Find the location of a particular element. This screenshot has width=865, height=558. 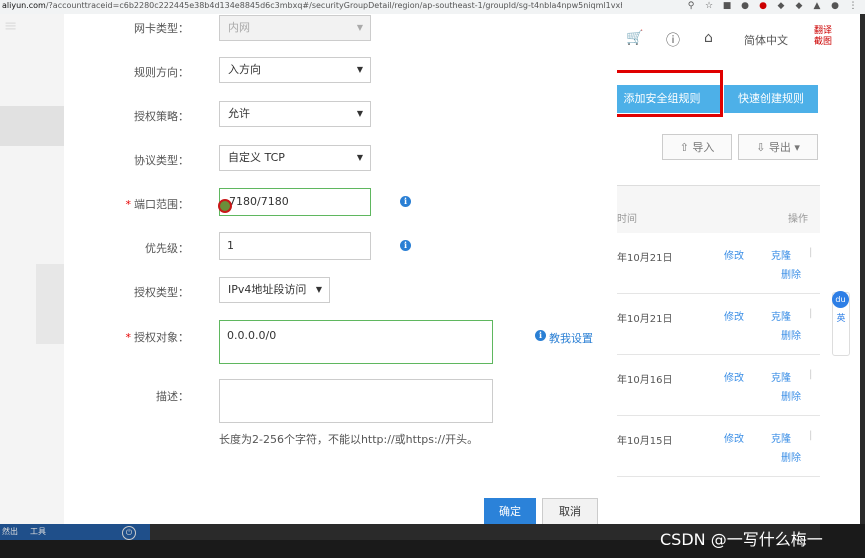

profile-icon: ● is located at coordinates (835, 6).